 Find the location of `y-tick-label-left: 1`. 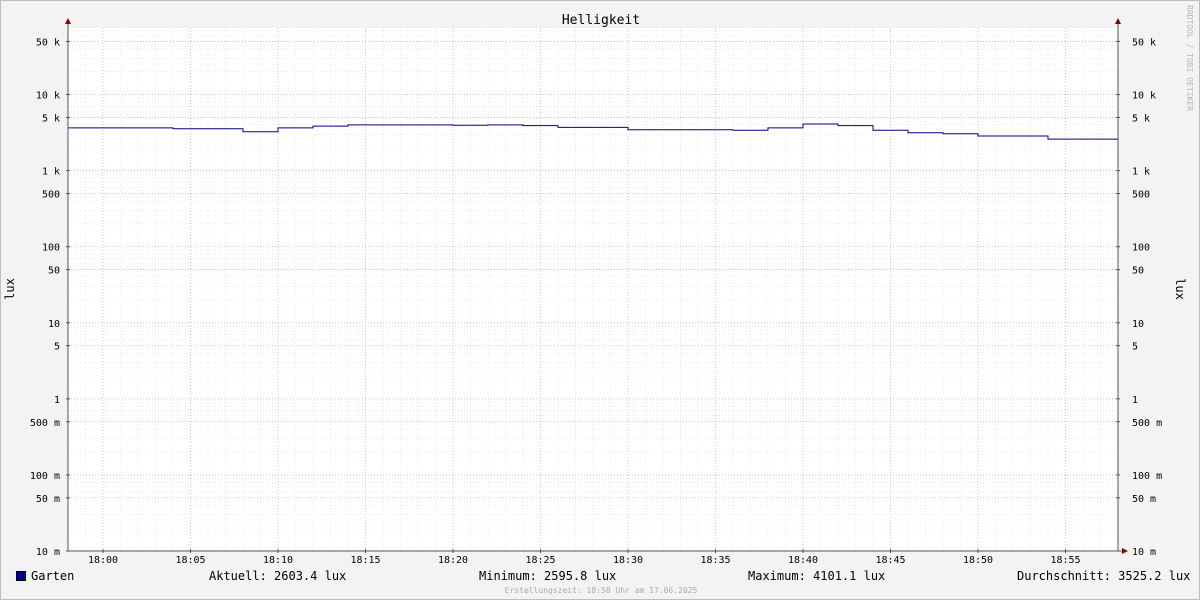

y-tick-label-left: 1 is located at coordinates (57, 400).